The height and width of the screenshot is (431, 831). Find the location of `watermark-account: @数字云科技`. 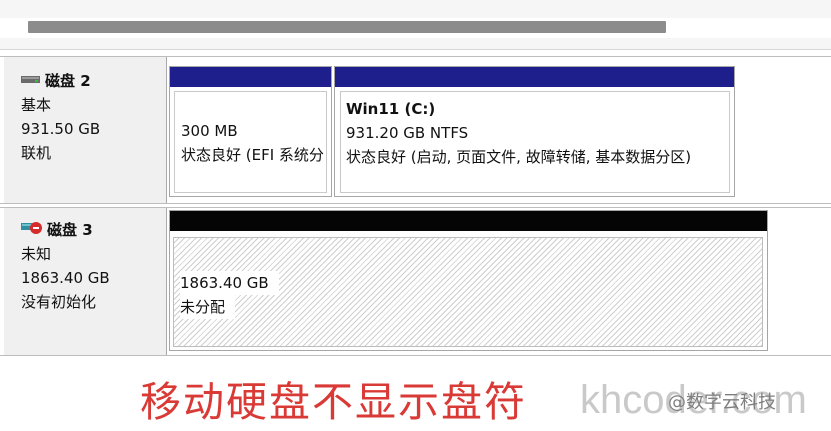

watermark-account: @数字云科技 is located at coordinates (722, 402).